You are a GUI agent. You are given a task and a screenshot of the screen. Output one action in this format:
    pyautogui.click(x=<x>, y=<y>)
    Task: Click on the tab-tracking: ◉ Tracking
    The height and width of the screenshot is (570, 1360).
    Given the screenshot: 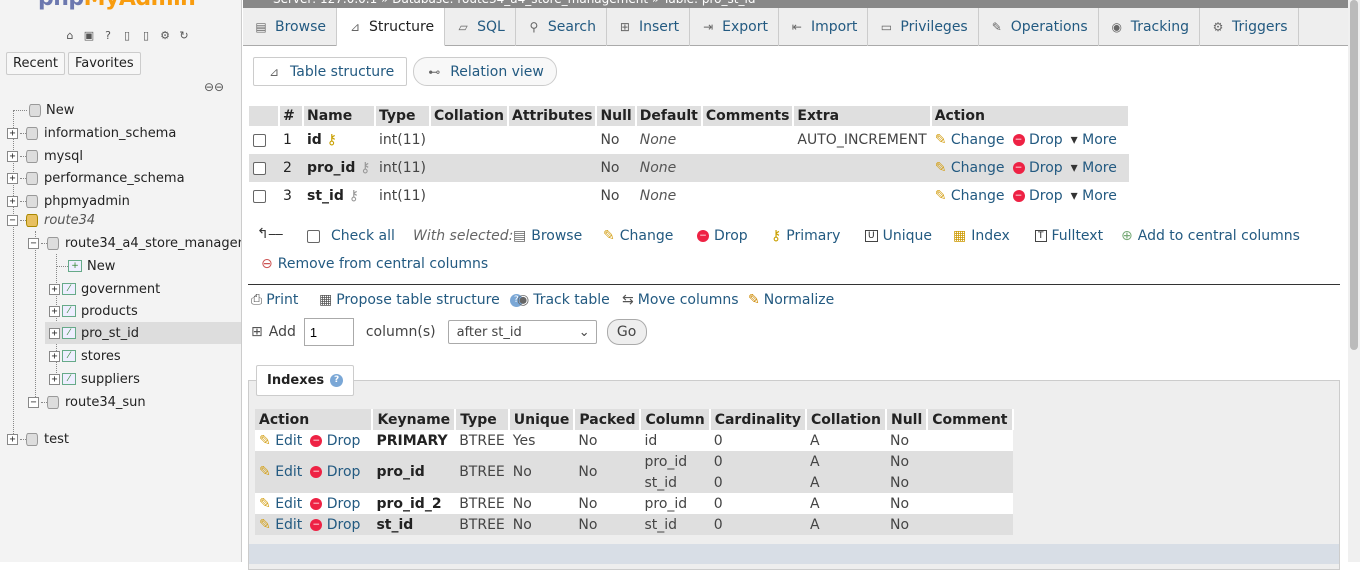 What is the action you would take?
    pyautogui.click(x=1149, y=27)
    